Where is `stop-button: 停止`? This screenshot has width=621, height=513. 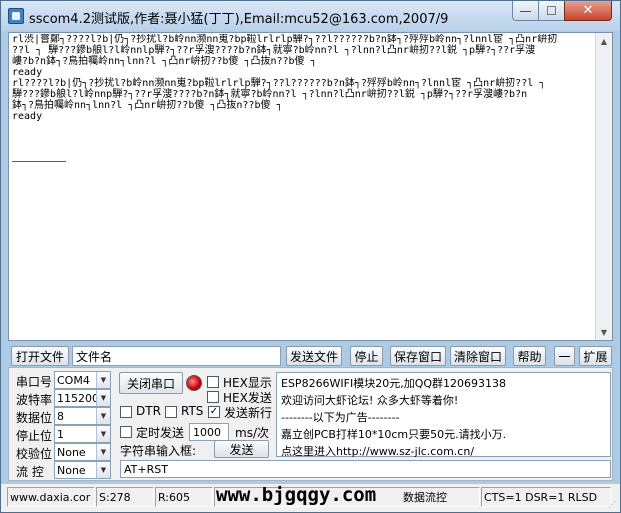
stop-button: 停止 is located at coordinates (366, 356).